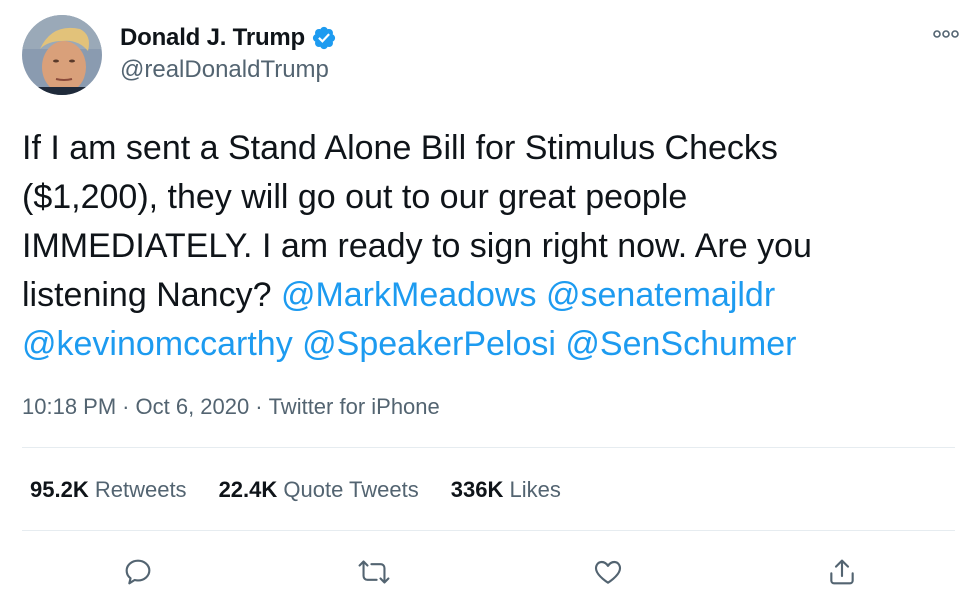 This screenshot has height=612, width=977. I want to click on tweet-text-segment: listening Nancy?, so click(147, 295).